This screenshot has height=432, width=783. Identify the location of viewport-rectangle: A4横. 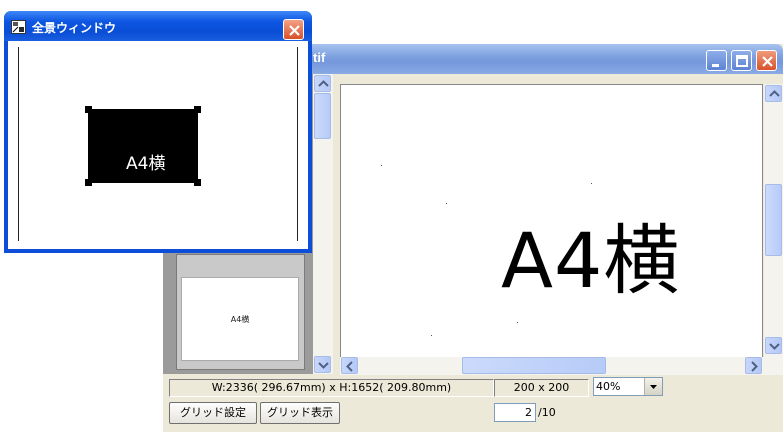
(143, 146).